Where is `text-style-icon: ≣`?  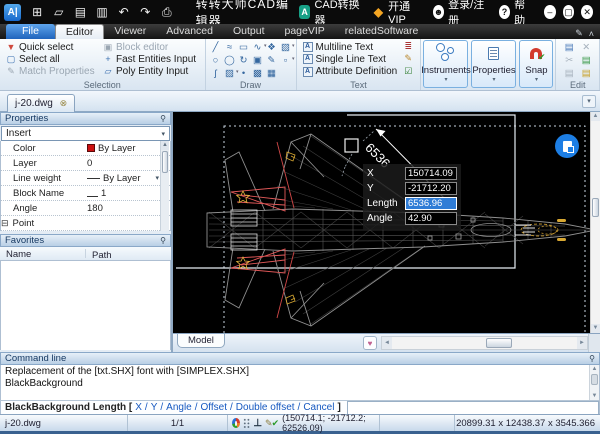 text-style-icon: ≣ is located at coordinates (408, 47).